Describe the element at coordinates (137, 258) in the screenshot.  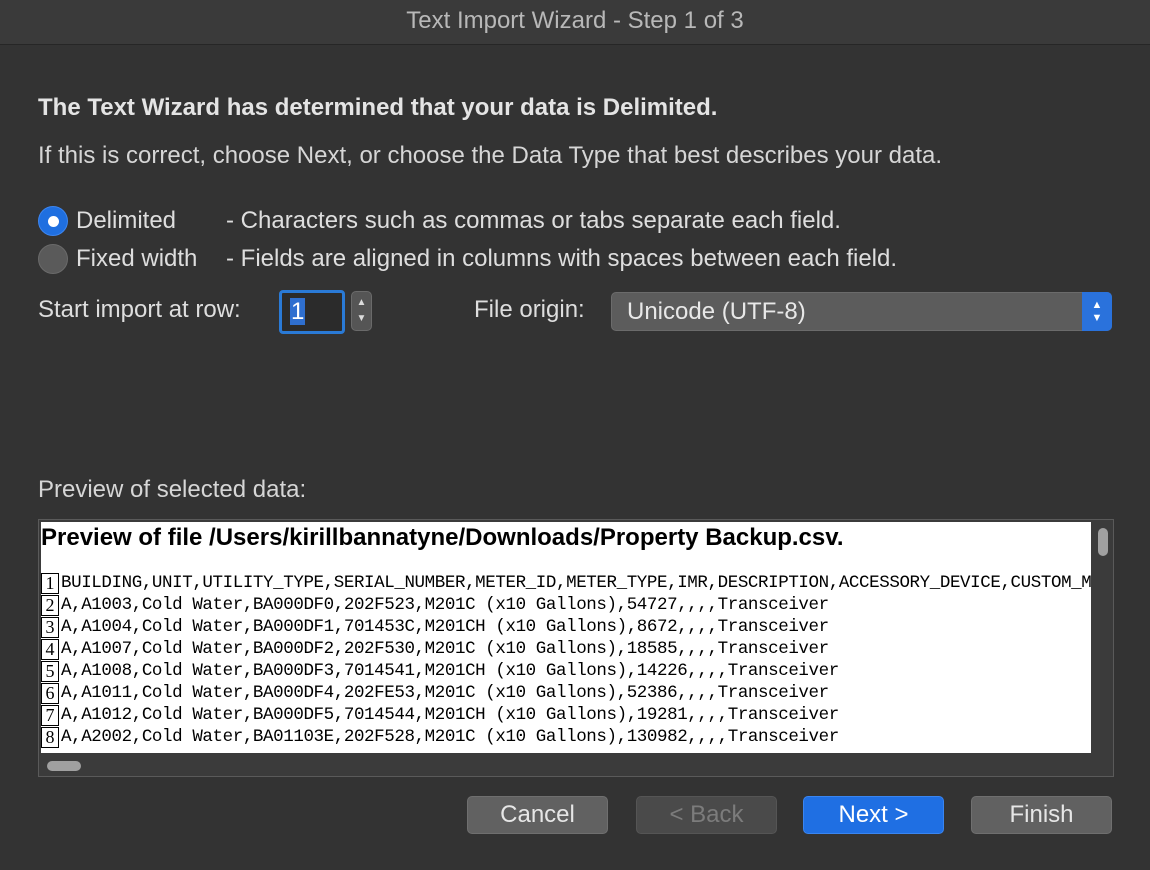
I see `radio-label-fixed-width: Fixed width` at that location.